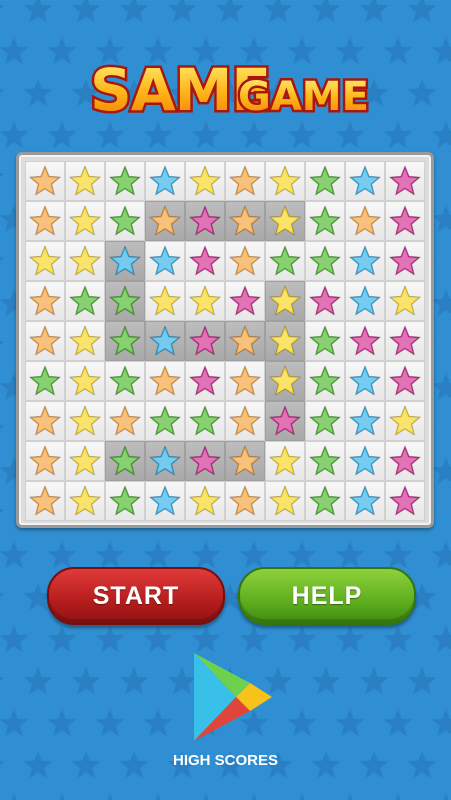 This screenshot has width=451, height=800. I want to click on high-scores-label: HIGH SCORES, so click(225, 760).